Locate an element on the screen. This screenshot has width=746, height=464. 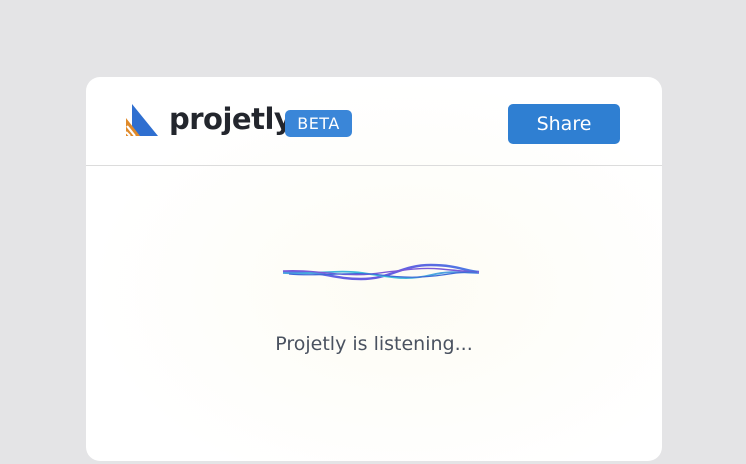
share-button: Share is located at coordinates (564, 124).